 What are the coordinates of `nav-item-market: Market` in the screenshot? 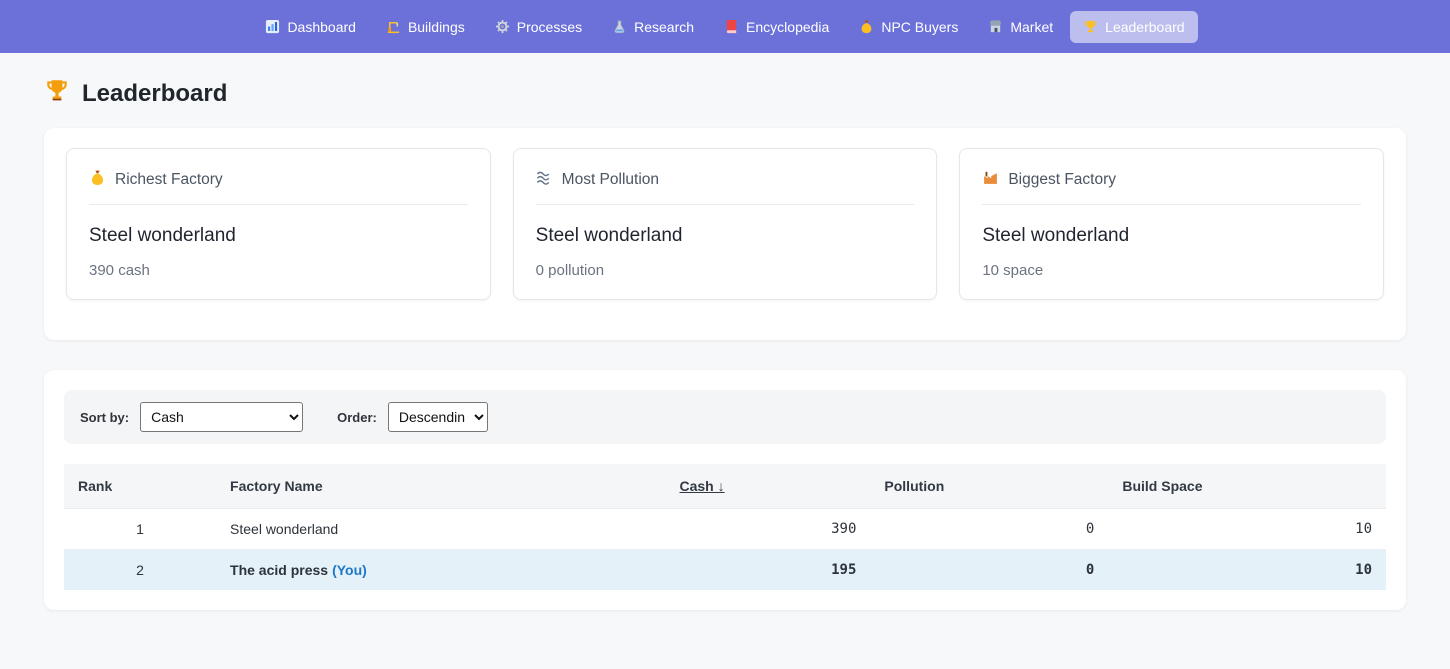 It's located at (1020, 27).